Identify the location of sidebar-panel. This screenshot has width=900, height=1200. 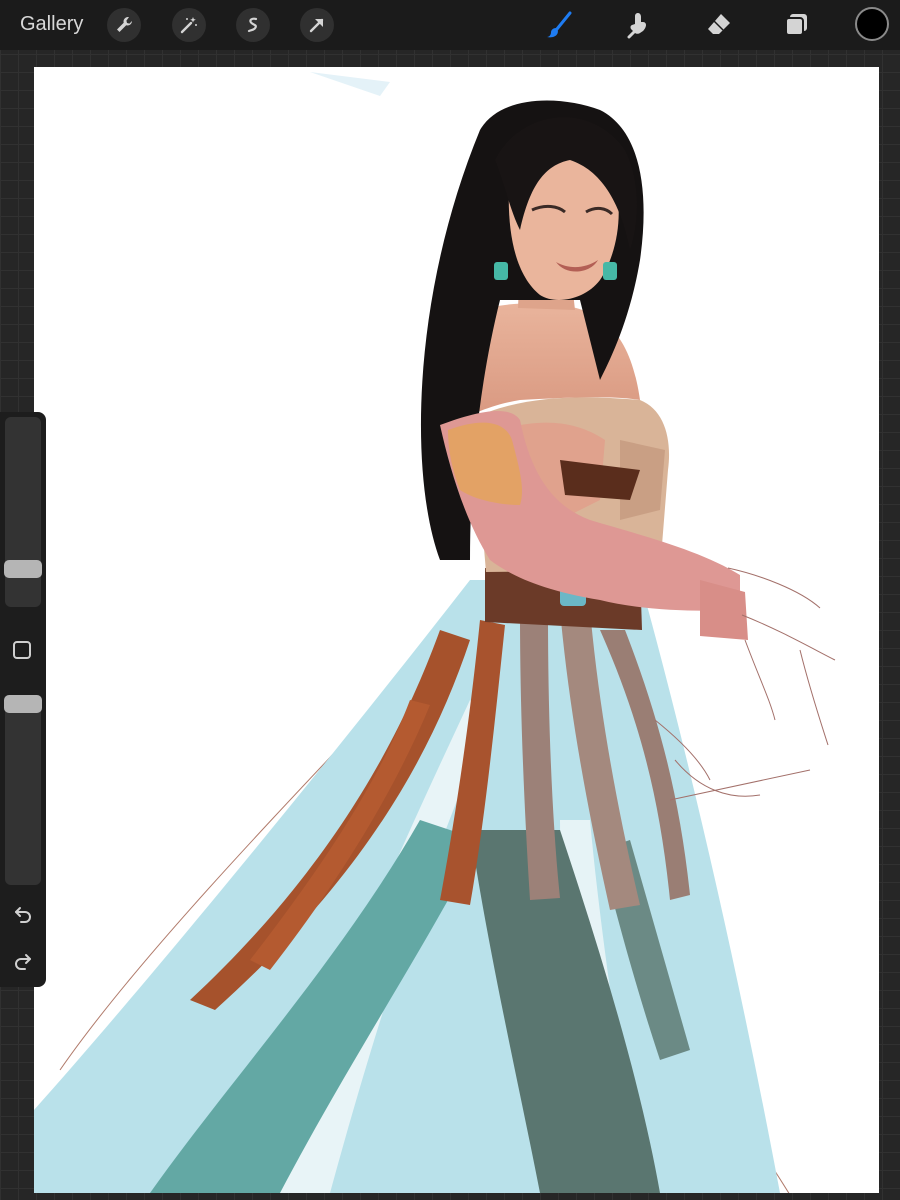
(23, 699).